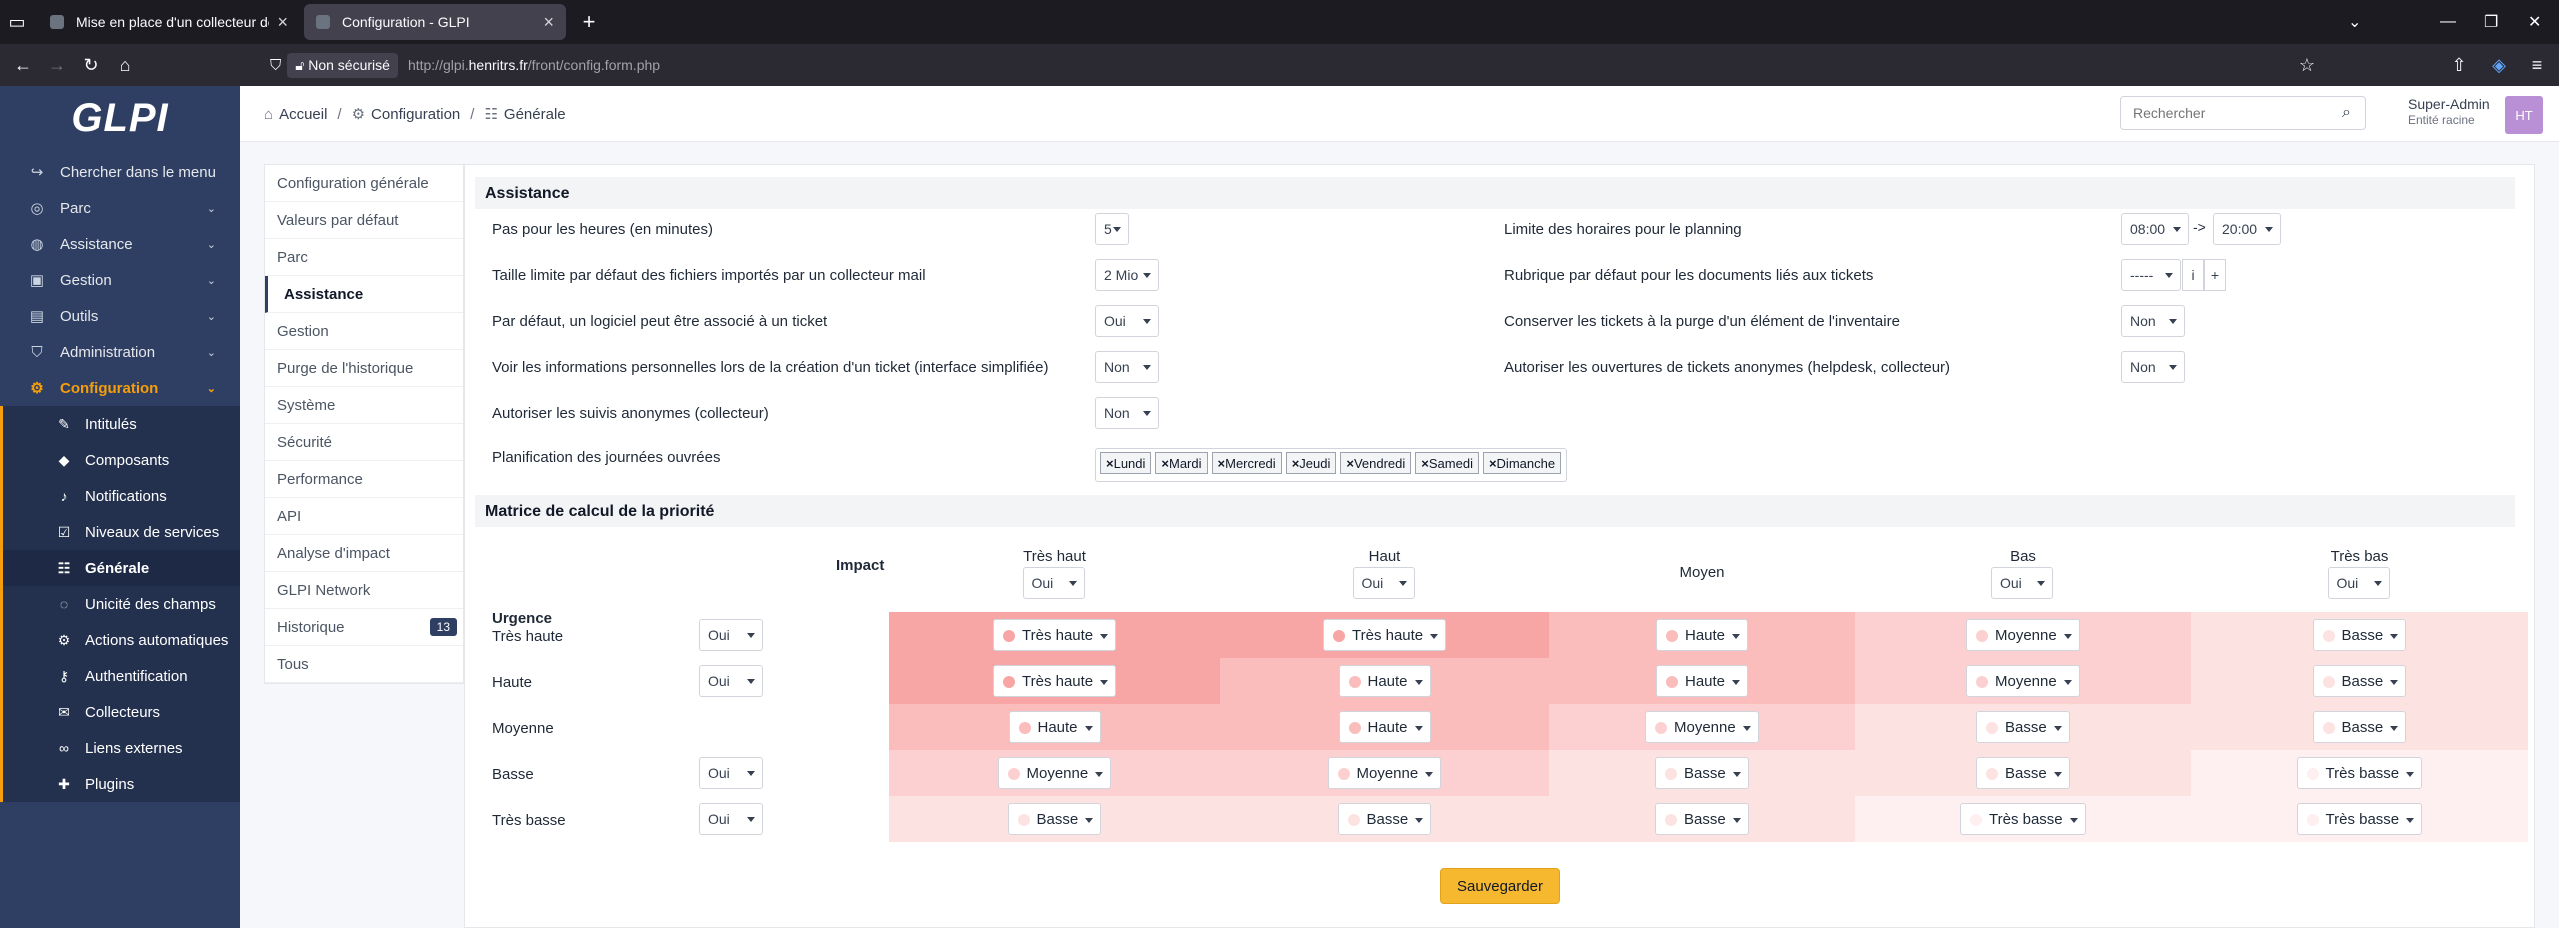 The width and height of the screenshot is (2559, 928). I want to click on tab-10: Analyse d'impact, so click(364, 553).